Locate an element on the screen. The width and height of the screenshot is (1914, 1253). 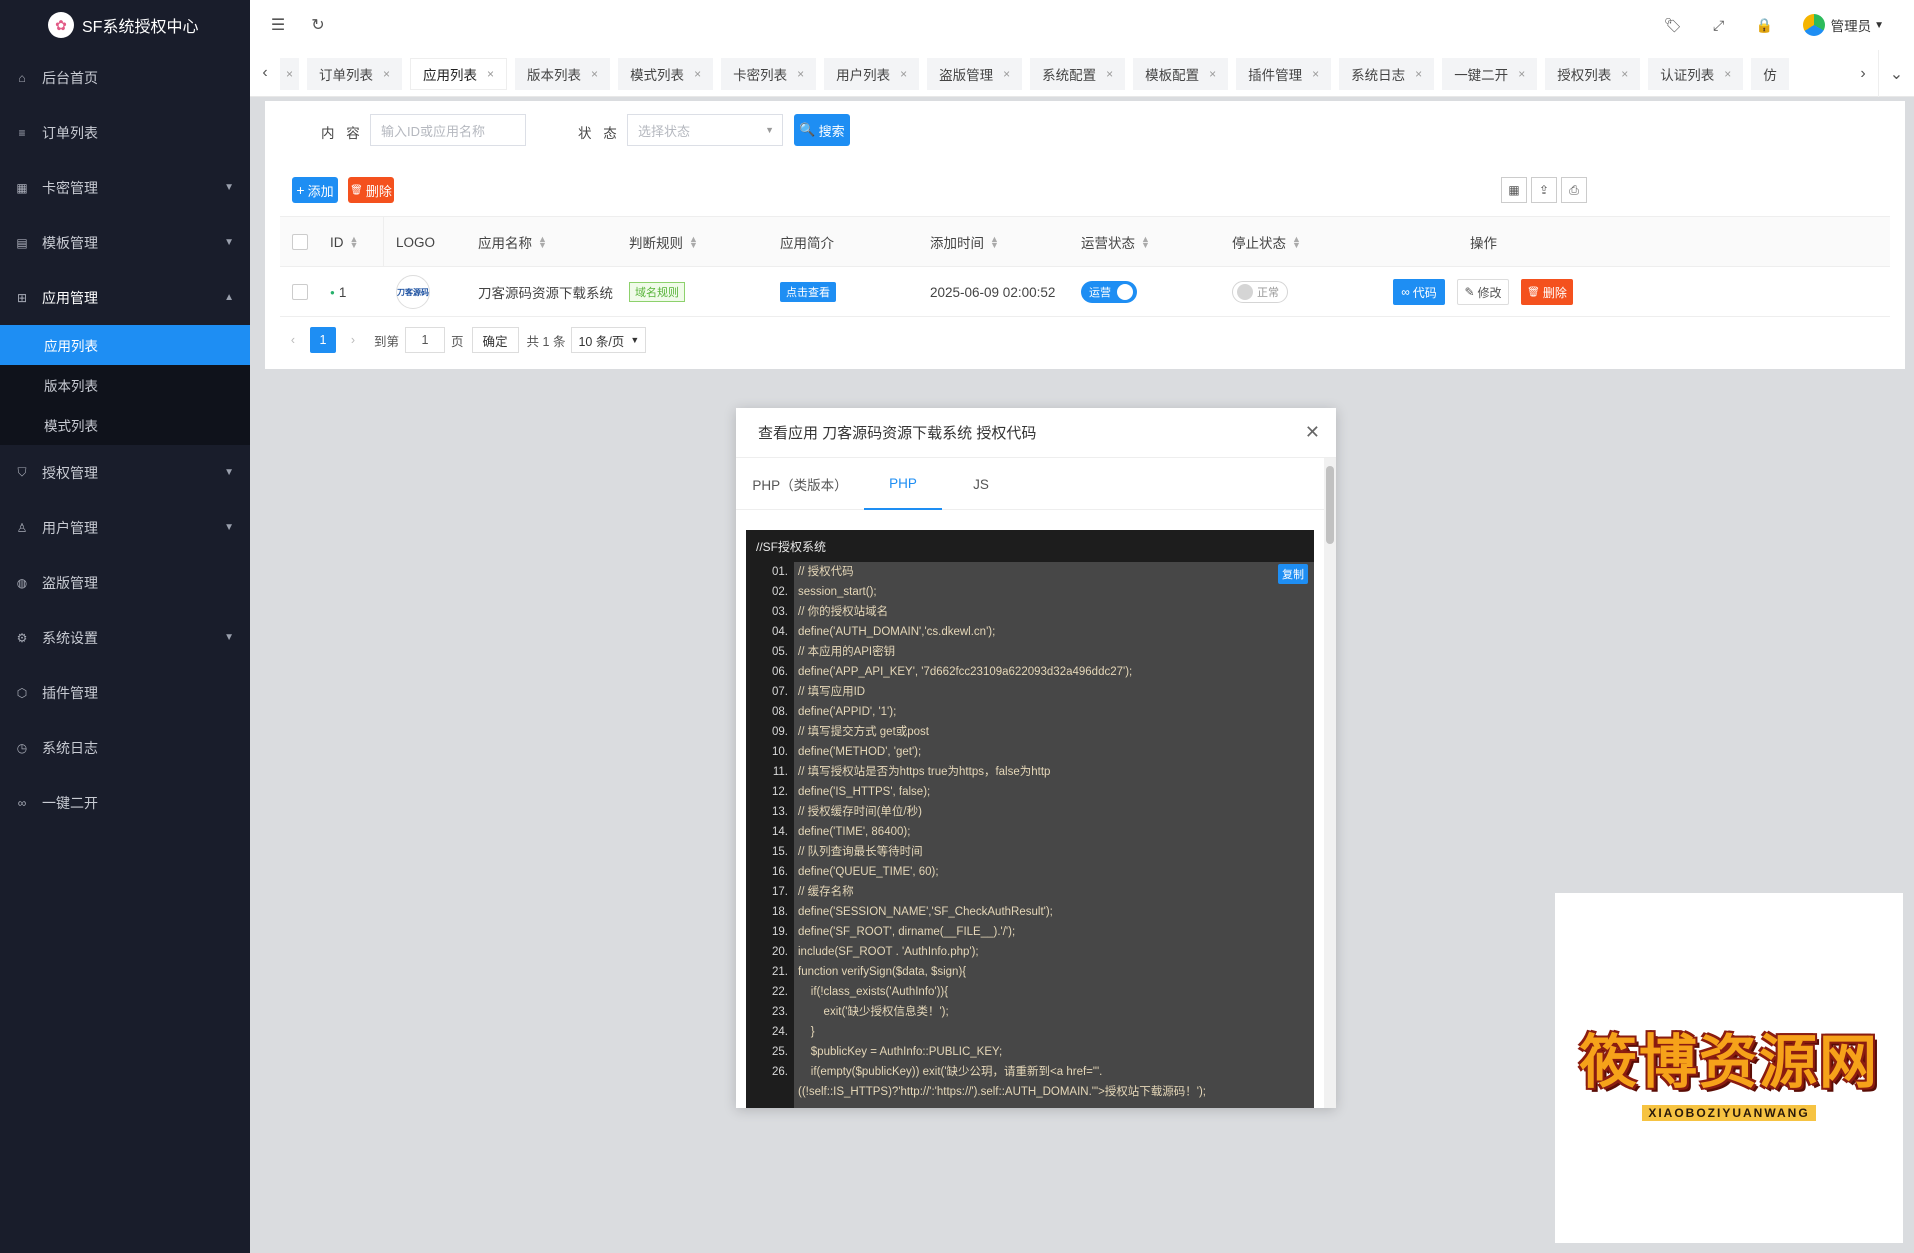
dialog-scrollbar is located at coordinates (1330, 783).